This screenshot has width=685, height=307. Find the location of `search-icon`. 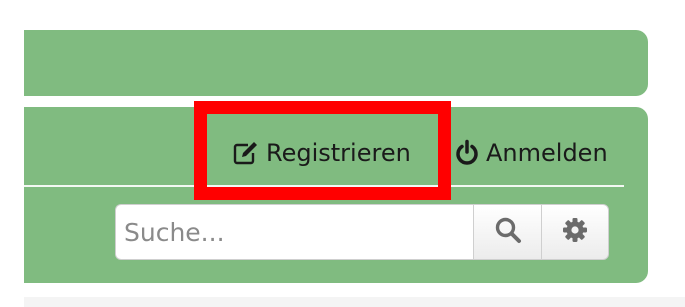

search-icon is located at coordinates (508, 232).